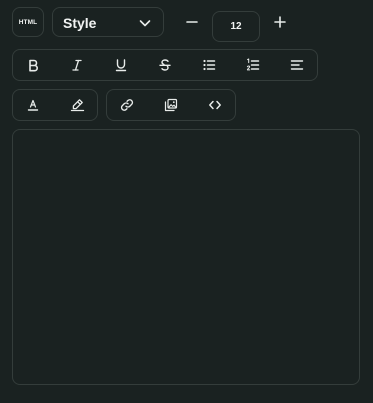  I want to click on html-icon: HTML, so click(28, 22).